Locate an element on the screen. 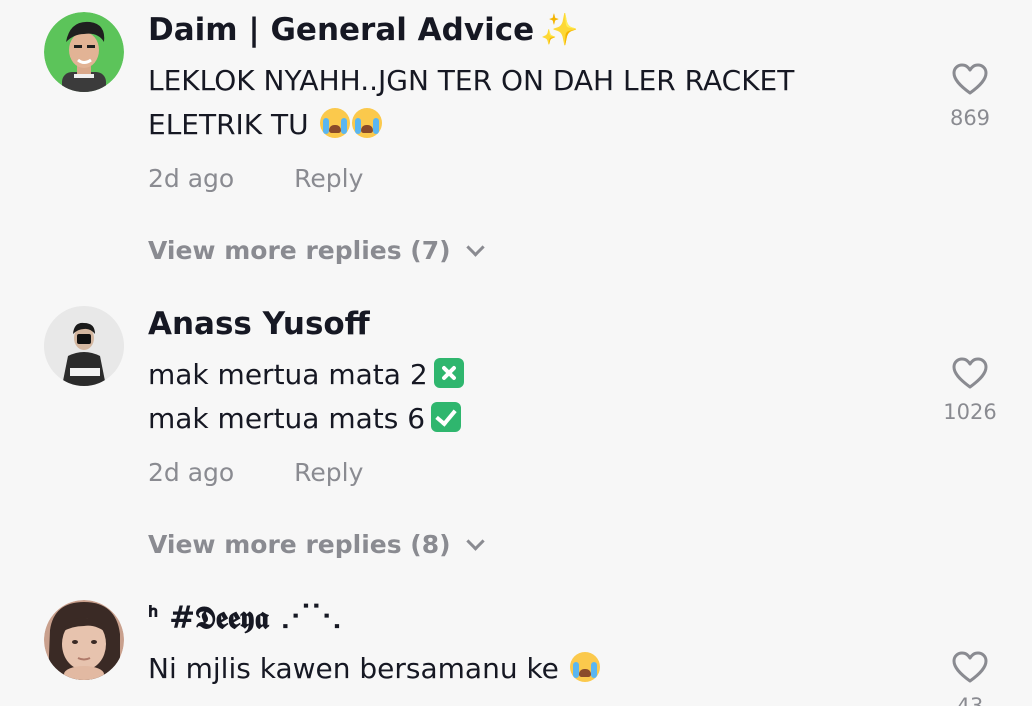  comment-line: mak mertua mata 2 is located at coordinates (528, 375).